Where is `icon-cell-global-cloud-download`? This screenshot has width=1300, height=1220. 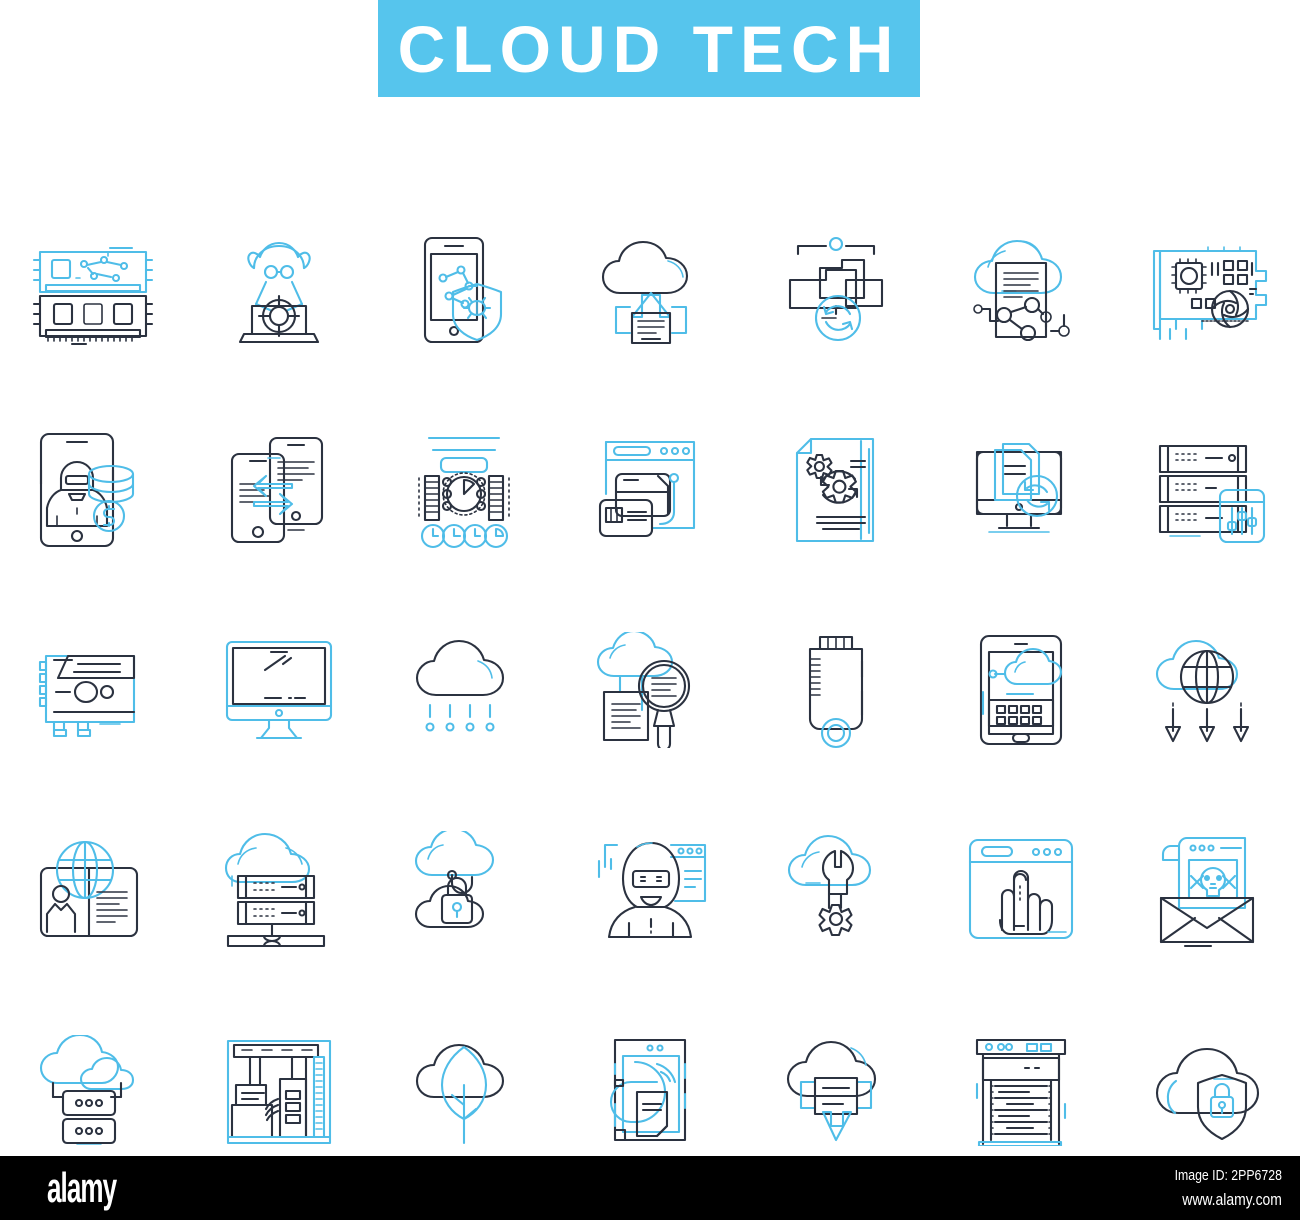 icon-cell-global-cloud-download is located at coordinates (1207, 690).